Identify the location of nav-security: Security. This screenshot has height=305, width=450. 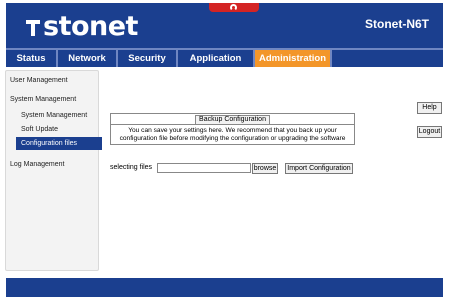
(148, 58).